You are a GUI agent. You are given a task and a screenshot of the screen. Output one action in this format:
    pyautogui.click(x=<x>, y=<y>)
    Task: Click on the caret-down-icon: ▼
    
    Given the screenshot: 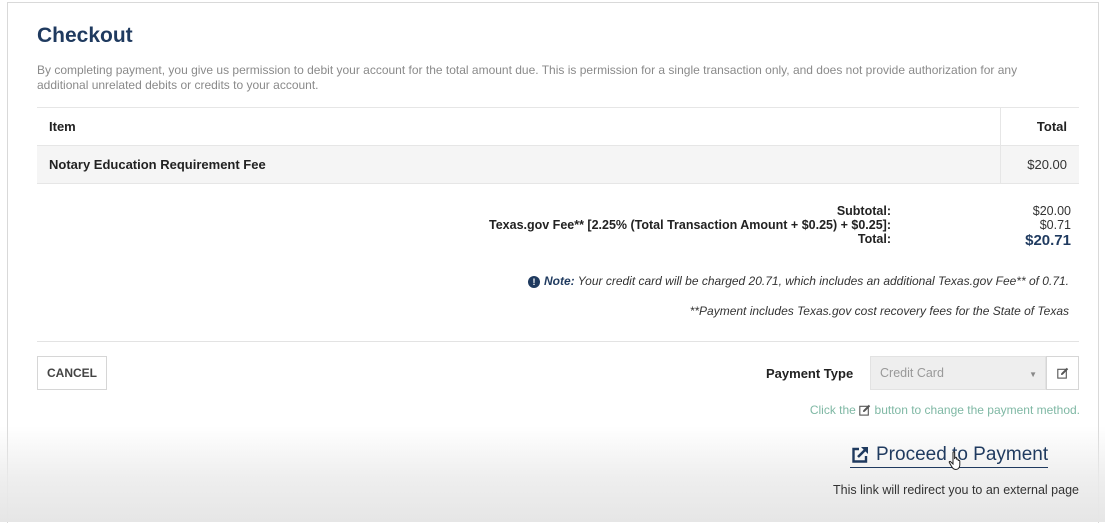 What is the action you would take?
    pyautogui.click(x=1033, y=374)
    